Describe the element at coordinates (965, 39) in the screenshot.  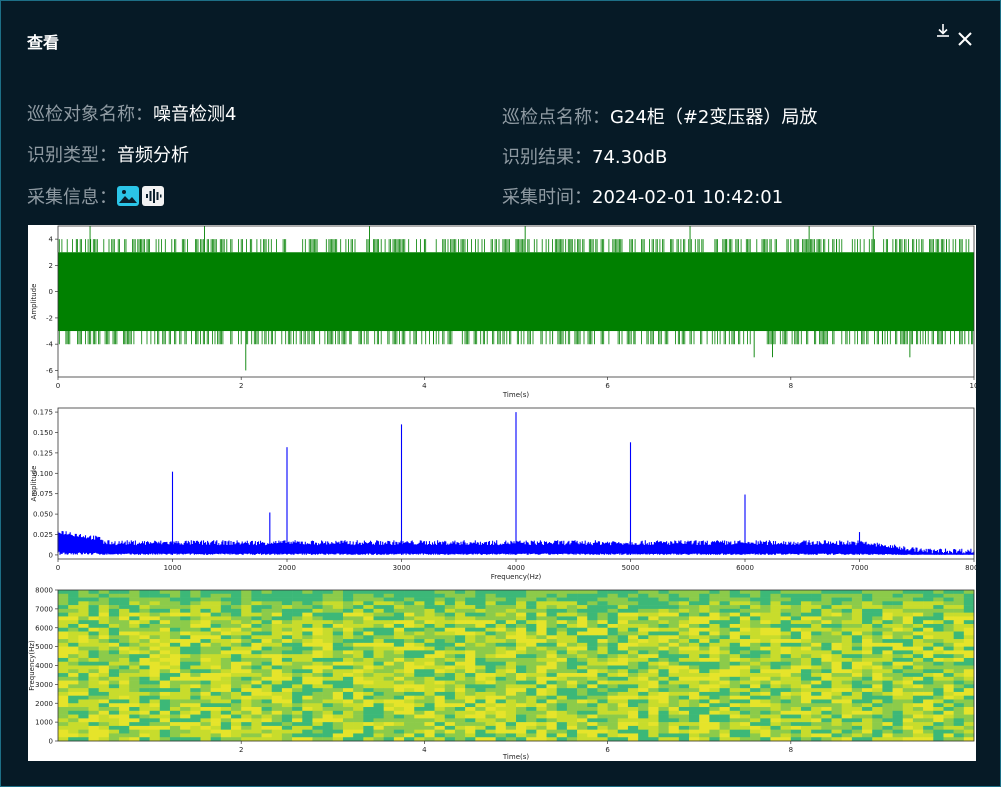
I see `close-button` at that location.